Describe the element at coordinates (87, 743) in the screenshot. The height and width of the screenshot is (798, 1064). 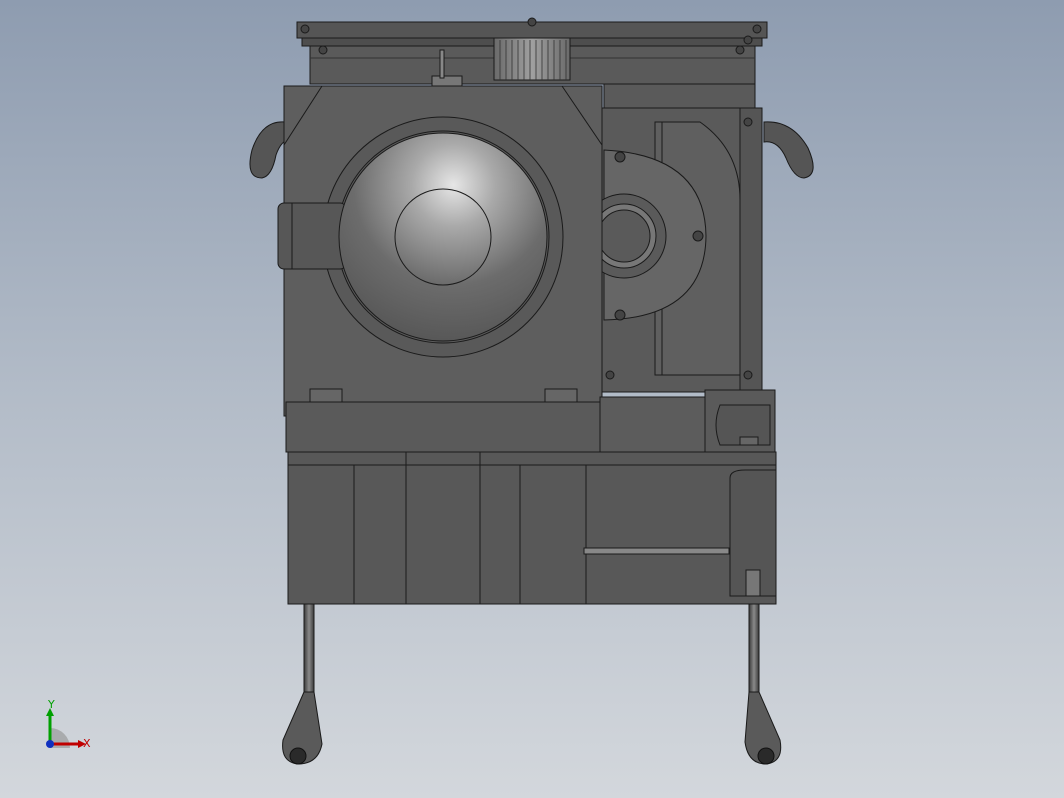
I see `x-axis-label: X` at that location.